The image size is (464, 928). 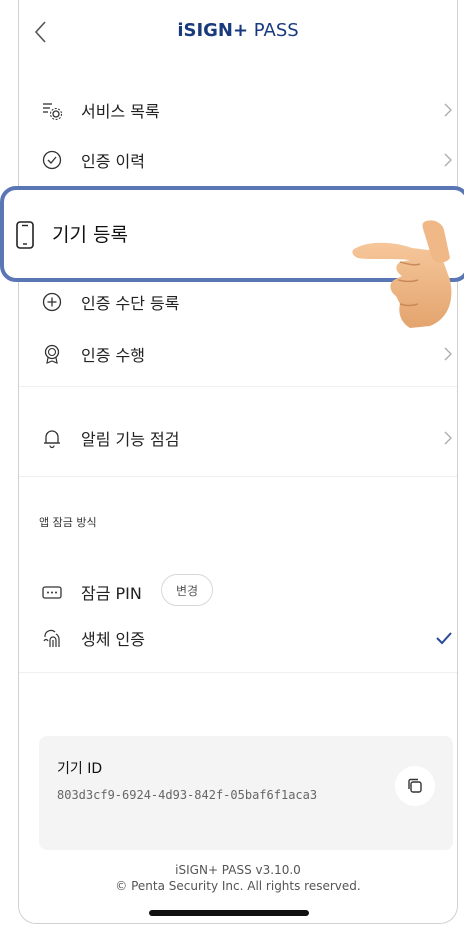 I want to click on device-id-label: 기기 ID, so click(x=80, y=769).